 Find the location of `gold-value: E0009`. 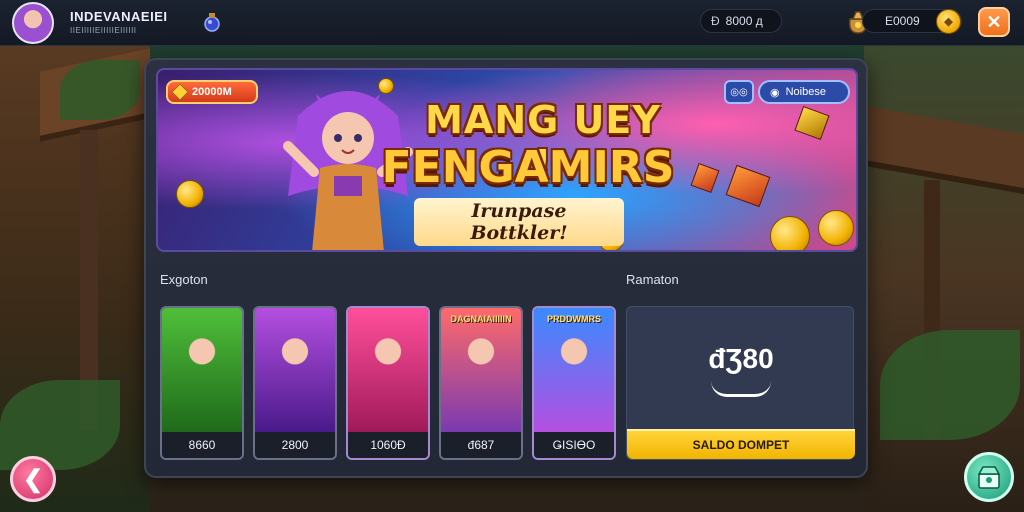

gold-value: E0009 is located at coordinates (902, 21).